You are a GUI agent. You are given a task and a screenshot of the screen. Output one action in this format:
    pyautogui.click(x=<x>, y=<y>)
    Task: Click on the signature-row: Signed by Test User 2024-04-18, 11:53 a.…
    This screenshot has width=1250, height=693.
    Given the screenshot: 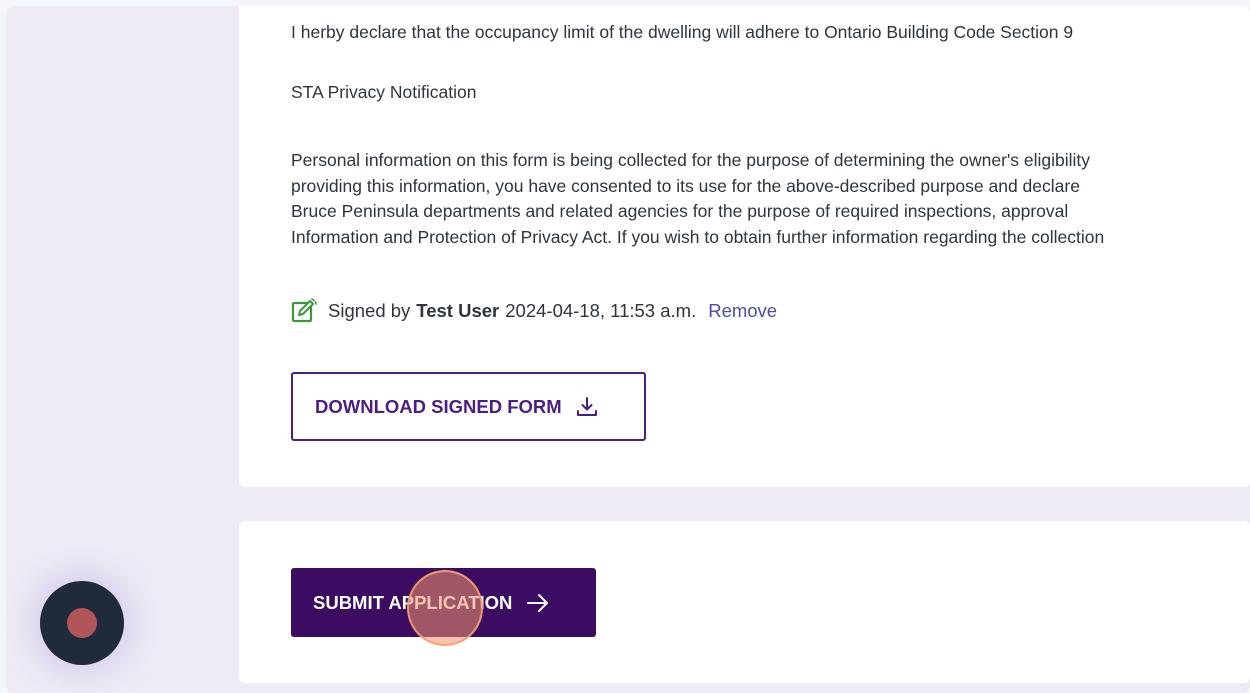 What is the action you would take?
    pyautogui.click(x=534, y=311)
    